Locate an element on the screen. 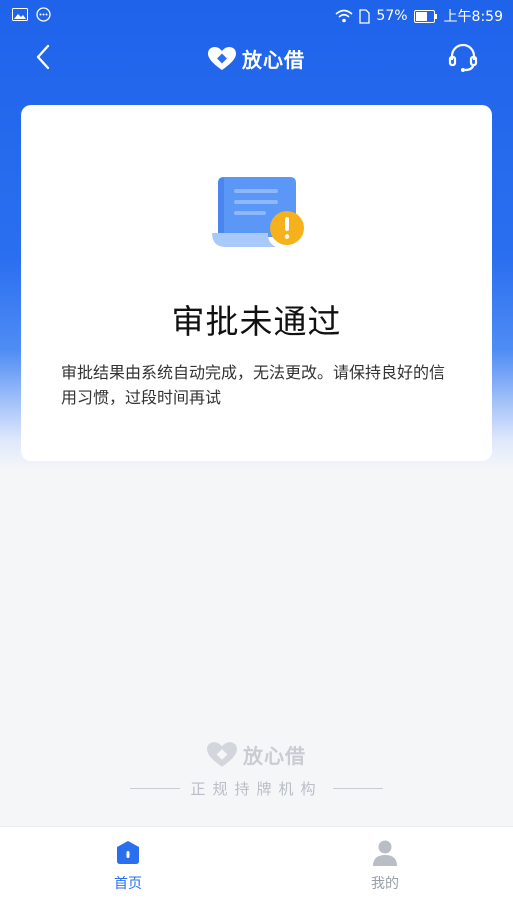  brand-logo: 放心借 is located at coordinates (256, 58).